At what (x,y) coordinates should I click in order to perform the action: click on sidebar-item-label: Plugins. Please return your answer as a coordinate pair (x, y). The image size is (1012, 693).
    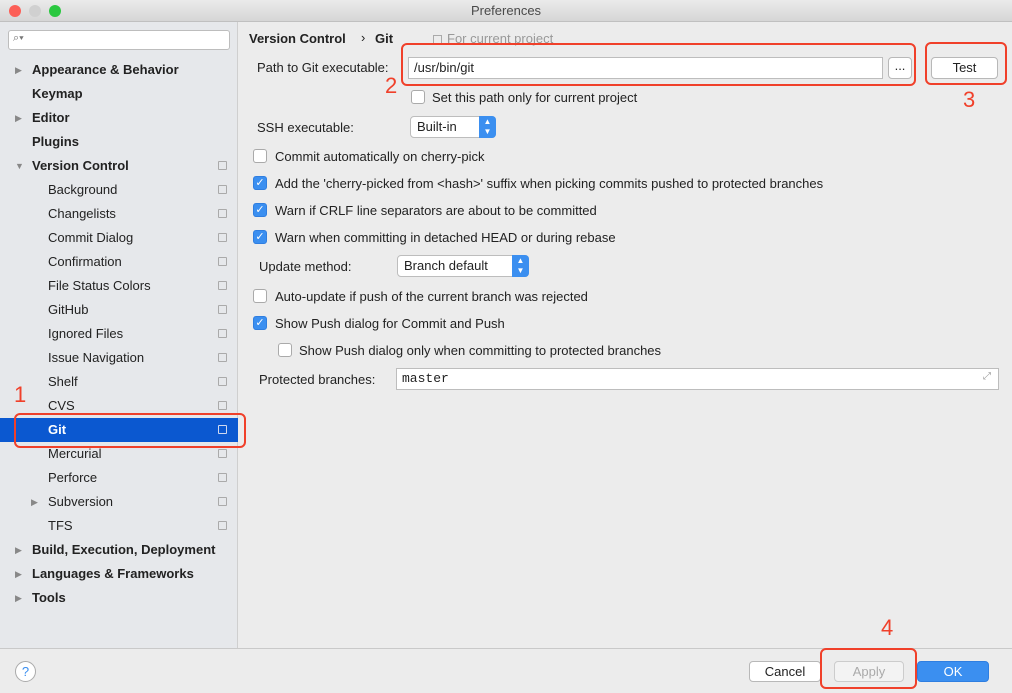
    Looking at the image, I should click on (55, 141).